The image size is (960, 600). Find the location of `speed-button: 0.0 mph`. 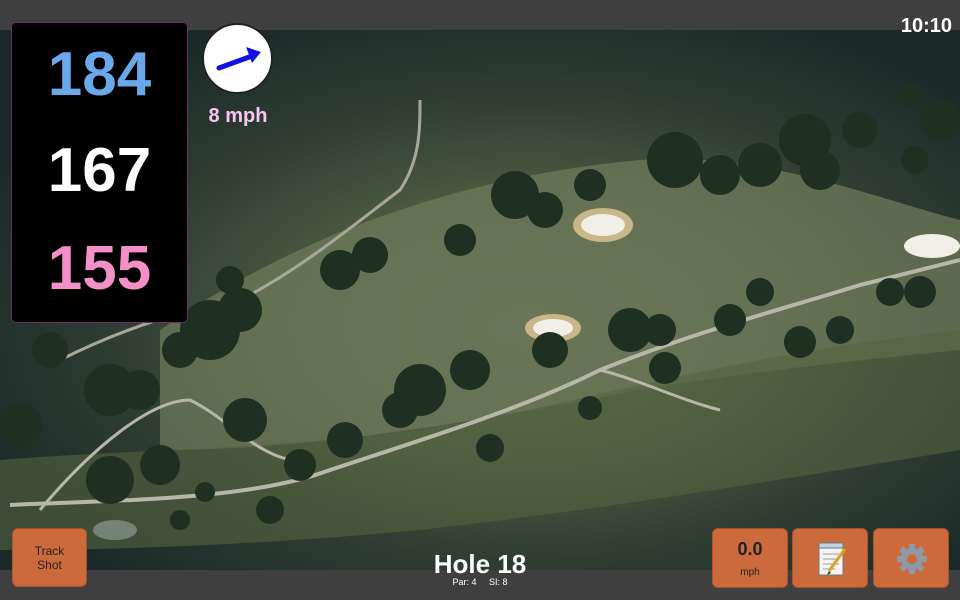

speed-button: 0.0 mph is located at coordinates (750, 558).